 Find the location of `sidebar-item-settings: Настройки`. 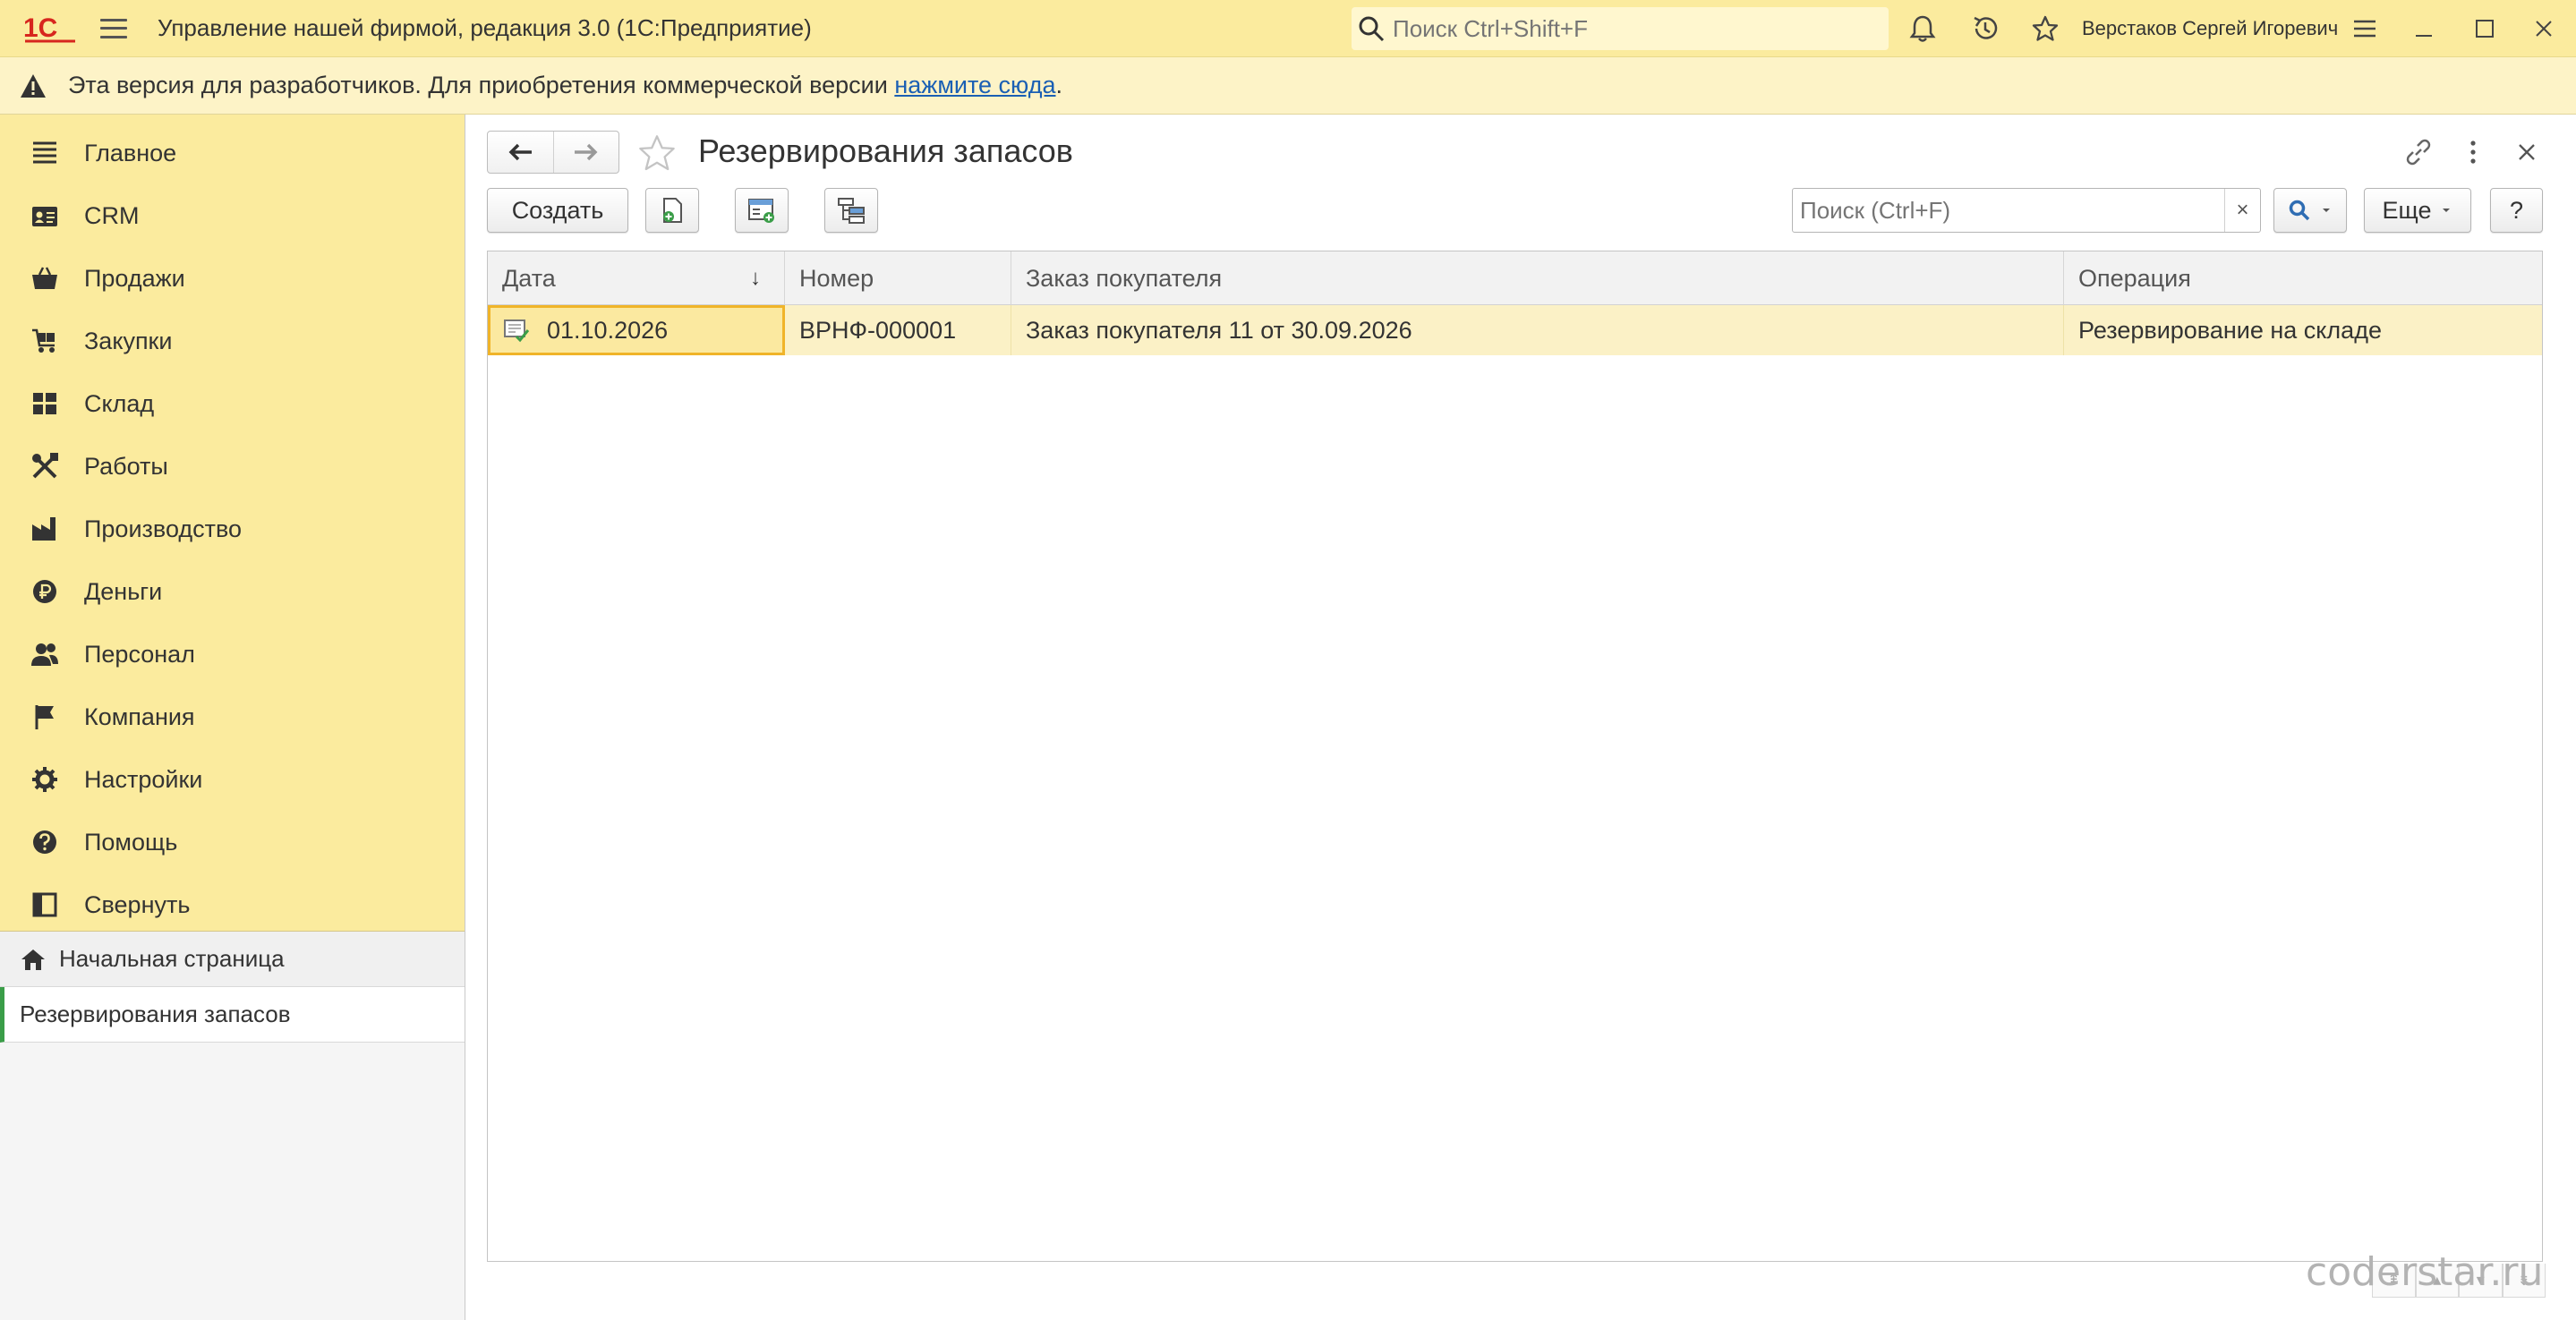

sidebar-item-settings: Настройки is located at coordinates (232, 779).